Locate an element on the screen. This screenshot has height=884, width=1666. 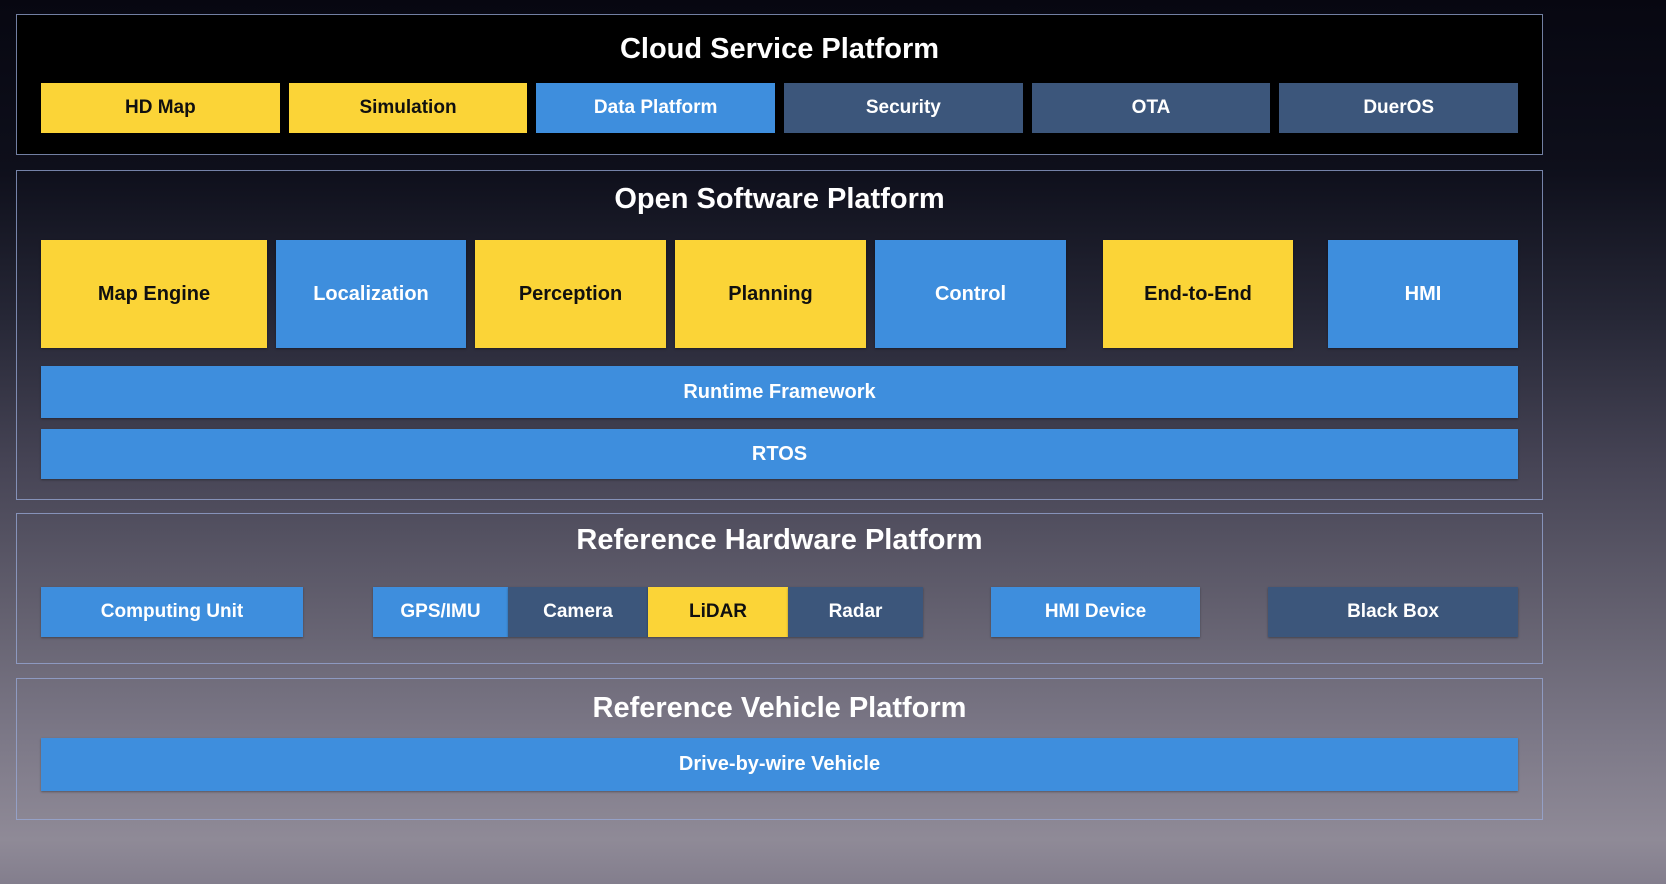
box-hd-map: HD Map is located at coordinates (160, 108).